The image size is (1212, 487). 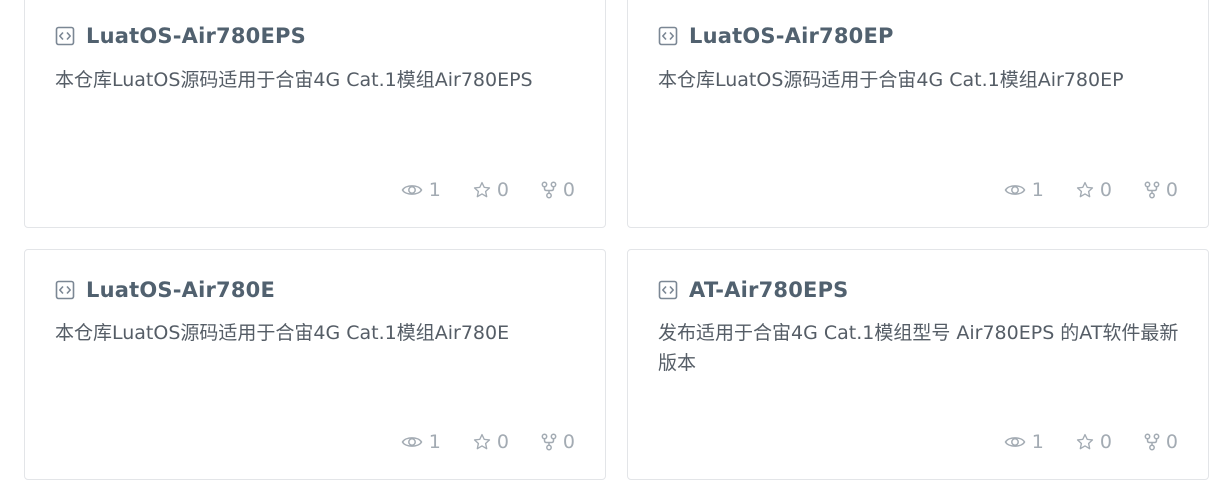 I want to click on repo-title-link: LuatOS-Air780EPS, so click(x=180, y=36).